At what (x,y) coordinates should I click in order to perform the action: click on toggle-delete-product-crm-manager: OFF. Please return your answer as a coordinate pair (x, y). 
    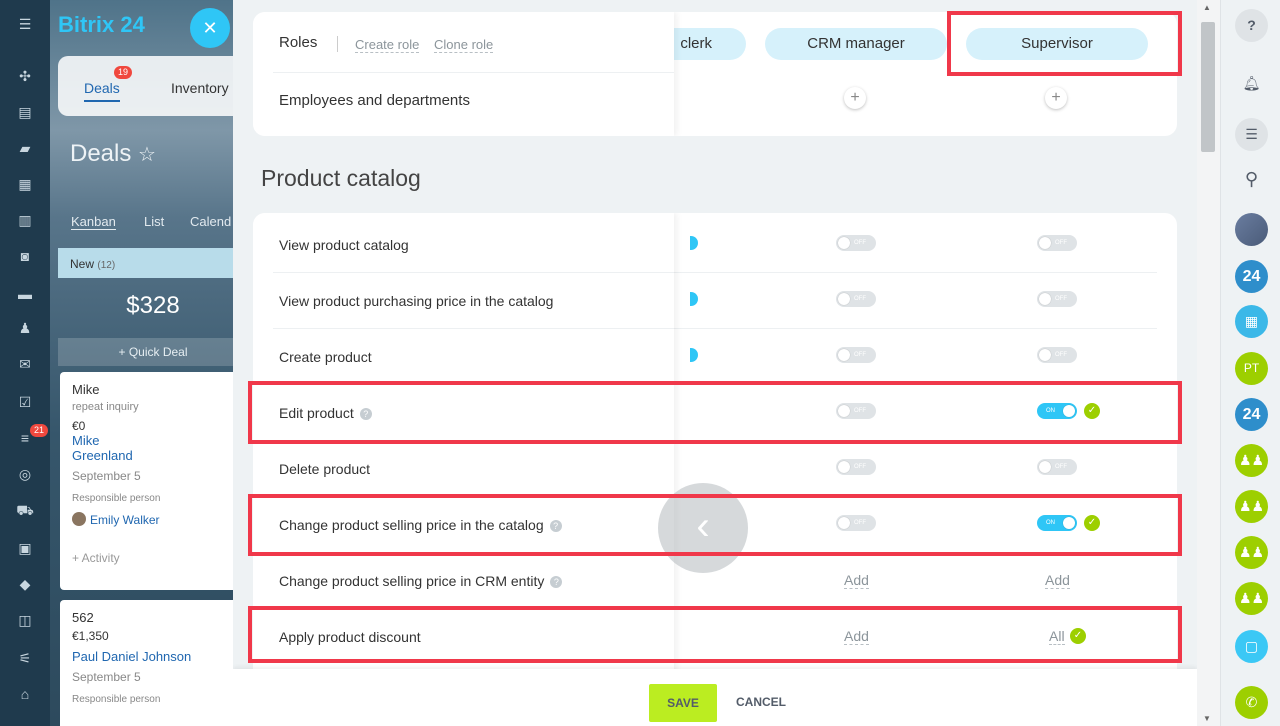
    Looking at the image, I should click on (856, 467).